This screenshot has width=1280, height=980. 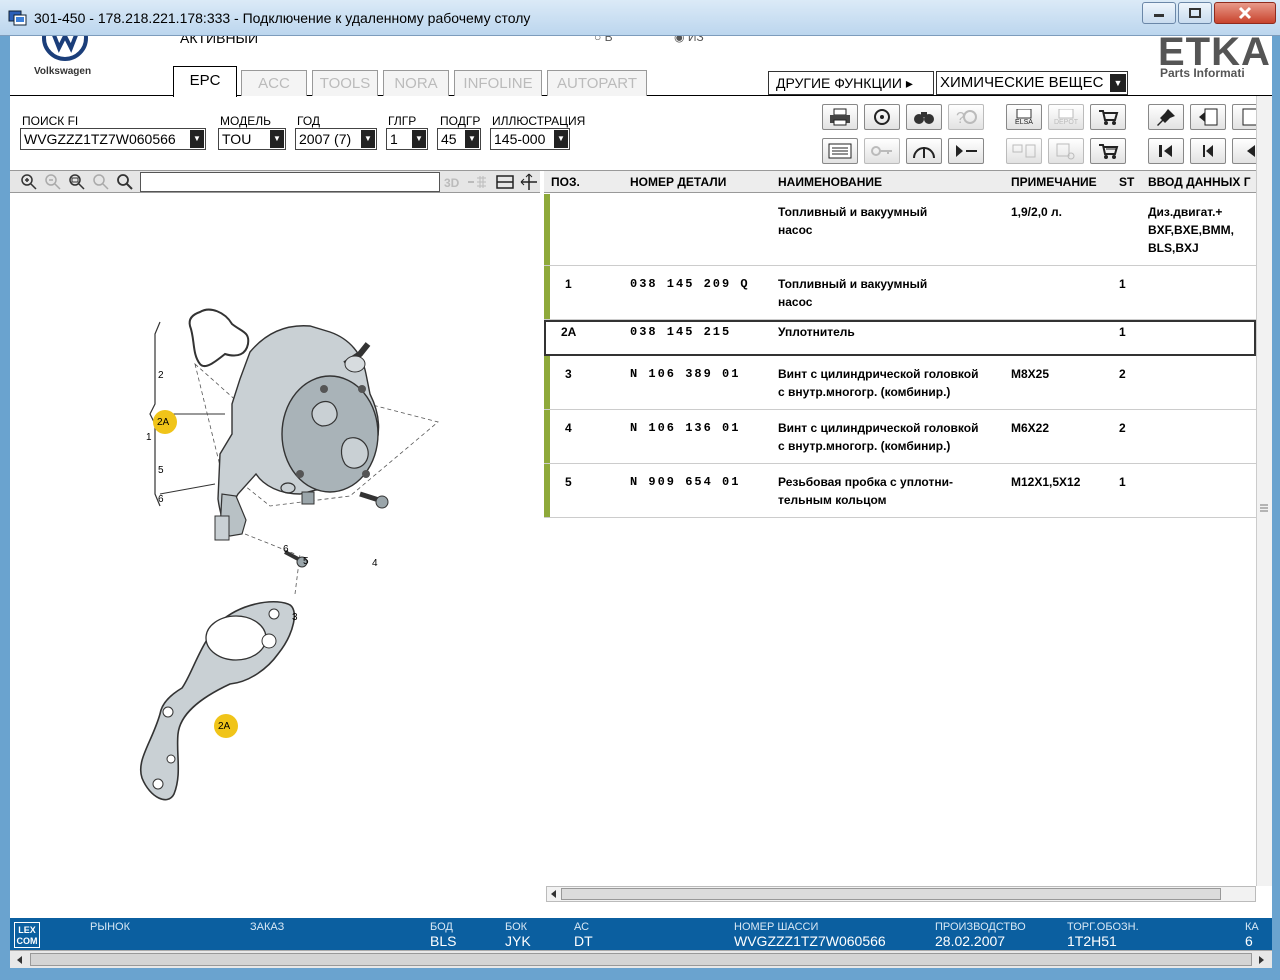 What do you see at coordinates (1108, 117) in the screenshot?
I see `cart-add-button` at bounding box center [1108, 117].